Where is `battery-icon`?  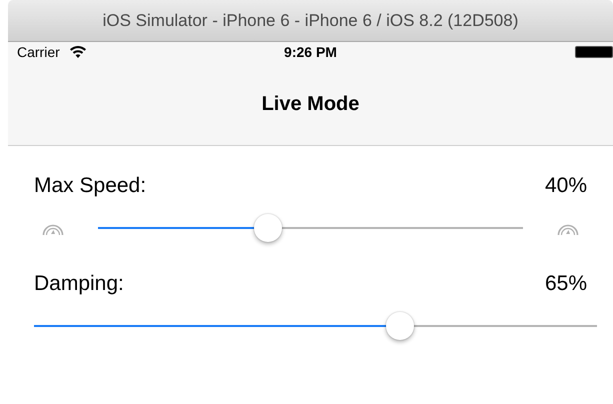 battery-icon is located at coordinates (594, 52).